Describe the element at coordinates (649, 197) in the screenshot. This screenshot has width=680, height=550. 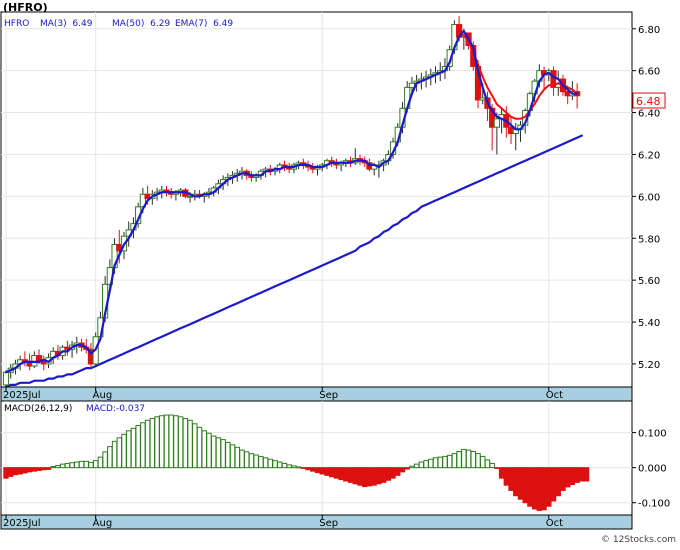
I see `price-ytick-label: 6.00` at that location.